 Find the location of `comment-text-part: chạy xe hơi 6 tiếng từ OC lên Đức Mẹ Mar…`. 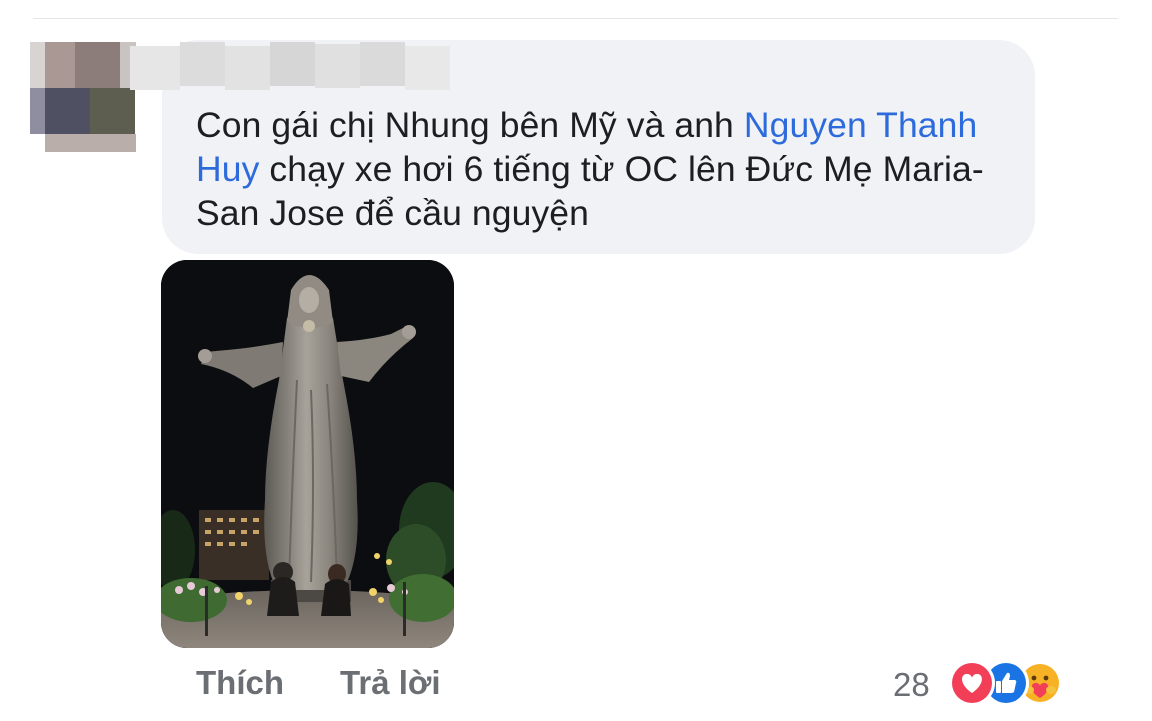

comment-text-part: chạy xe hơi 6 tiếng từ OC lên Đức Mẹ Mar… is located at coordinates (590, 191).